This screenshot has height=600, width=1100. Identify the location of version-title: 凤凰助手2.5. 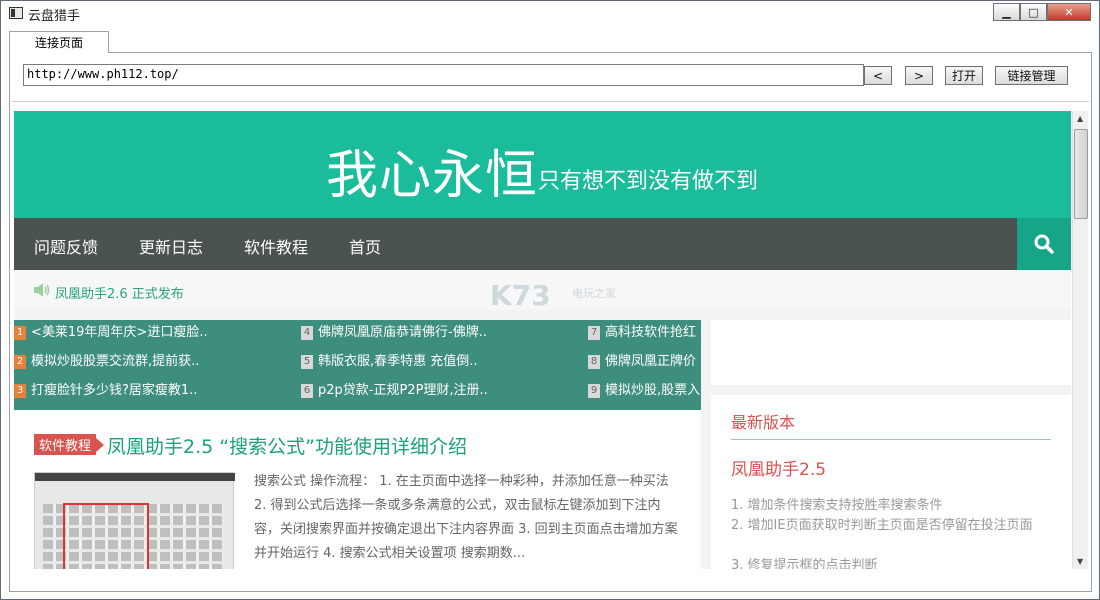
(778, 467).